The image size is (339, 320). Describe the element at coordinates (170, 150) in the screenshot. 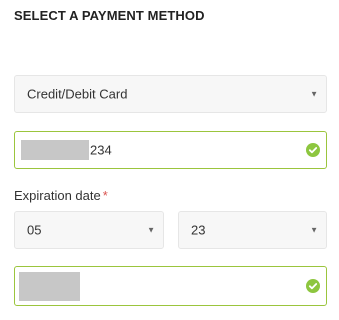

I see `card-number-input: 234` at that location.